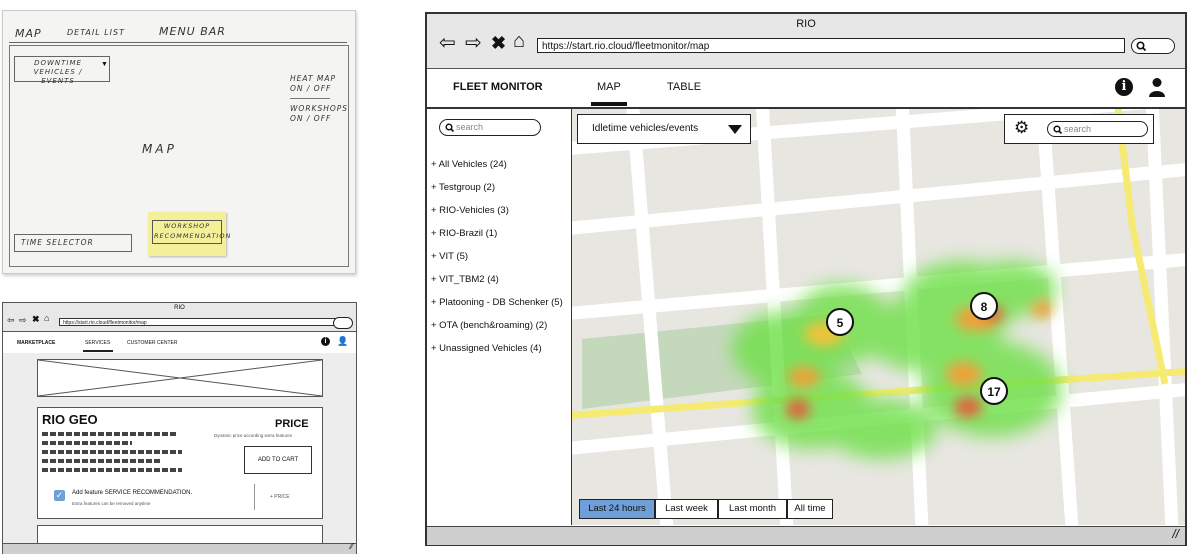  Describe the element at coordinates (159, 149) in the screenshot. I see `sketch-map-label: MAP` at that location.